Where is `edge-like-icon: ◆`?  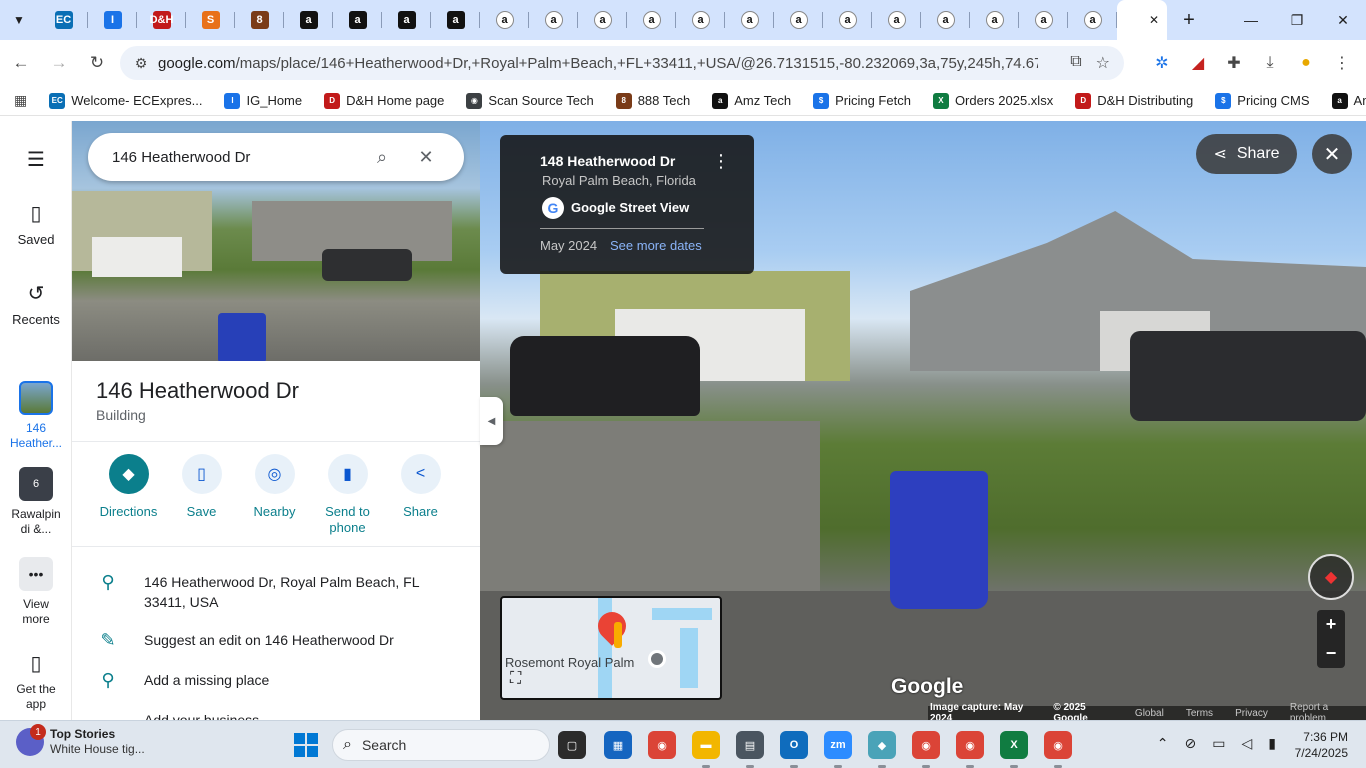
edge-like-icon: ◆ is located at coordinates (882, 749).